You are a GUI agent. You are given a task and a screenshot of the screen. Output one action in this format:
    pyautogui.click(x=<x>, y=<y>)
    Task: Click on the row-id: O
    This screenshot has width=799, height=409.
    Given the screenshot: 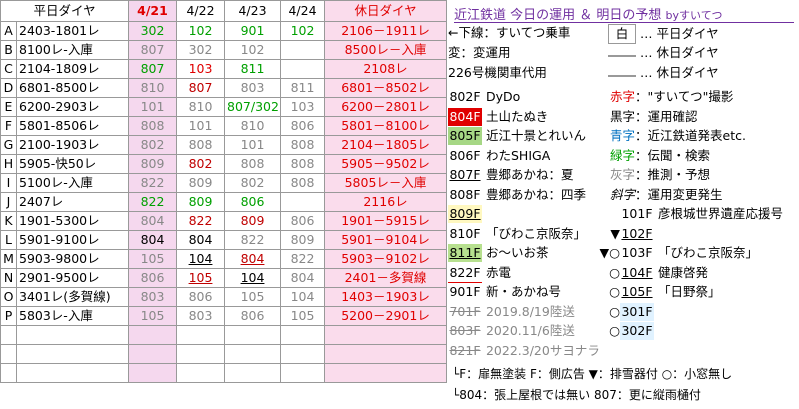 What is the action you would take?
    pyautogui.click(x=8, y=297)
    